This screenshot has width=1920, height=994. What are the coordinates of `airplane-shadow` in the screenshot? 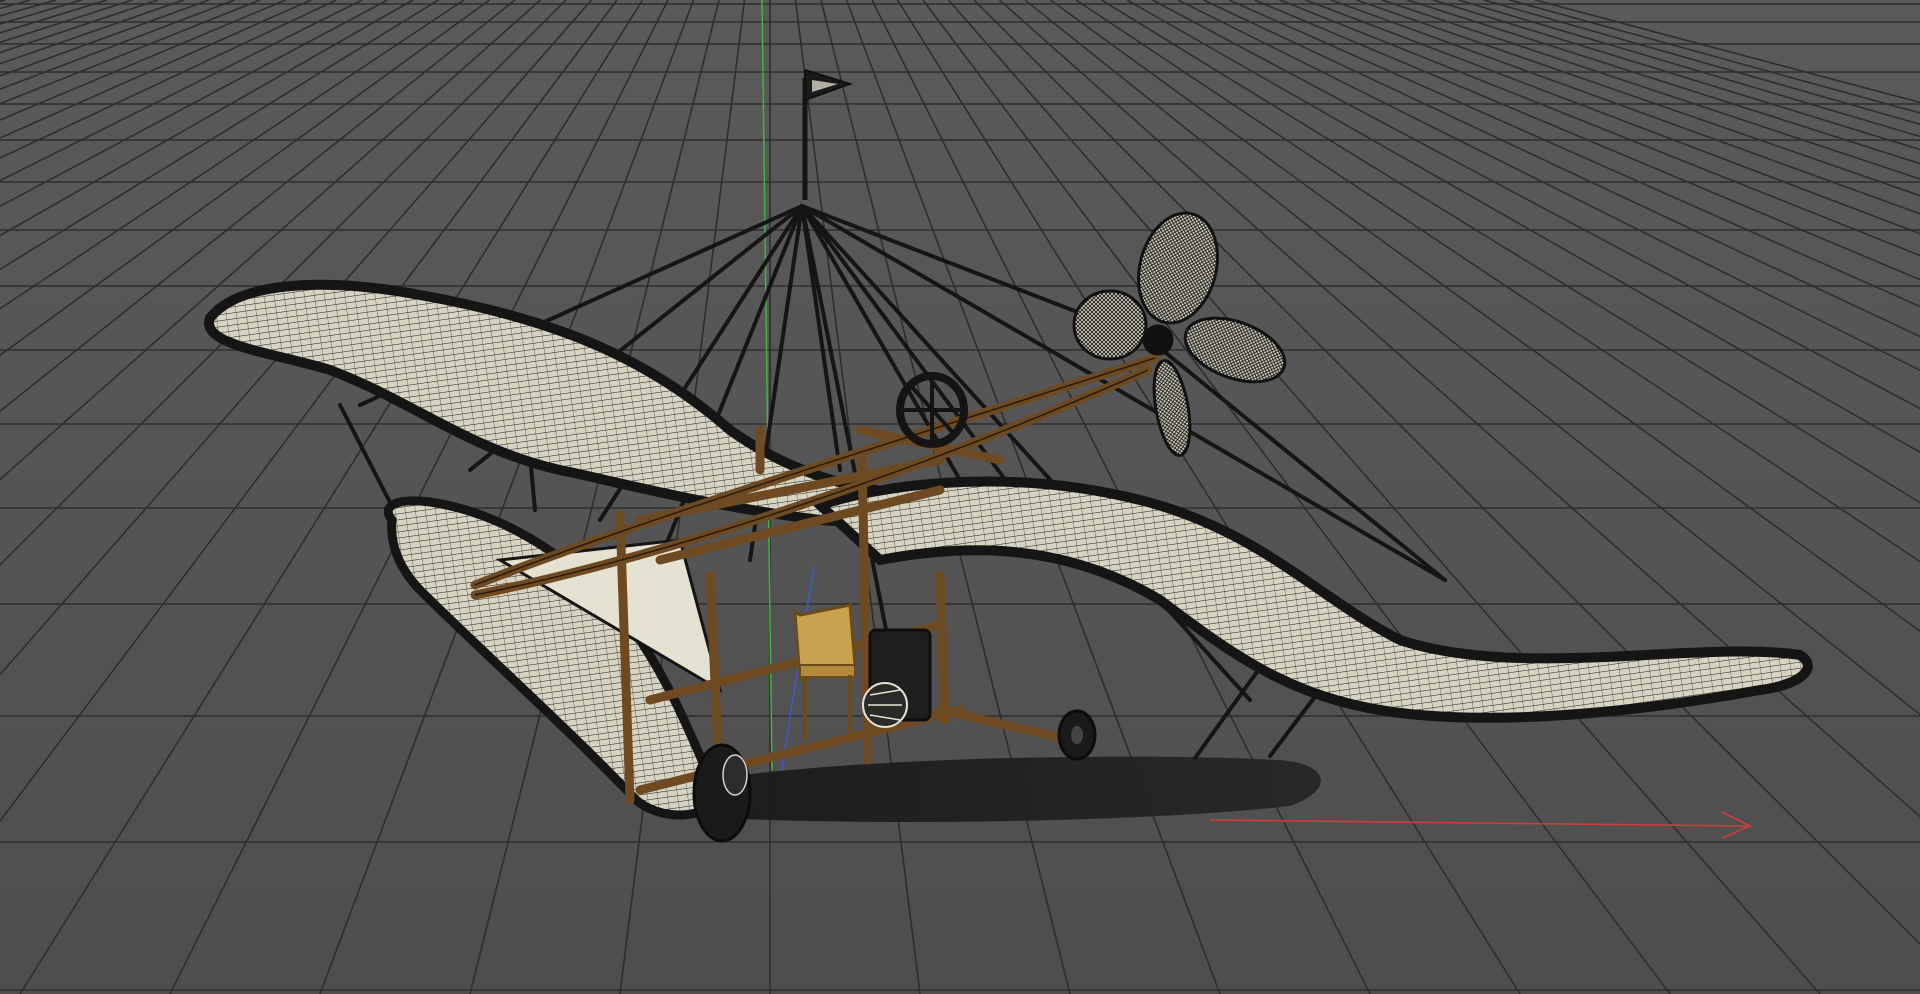 It's located at (1020, 789).